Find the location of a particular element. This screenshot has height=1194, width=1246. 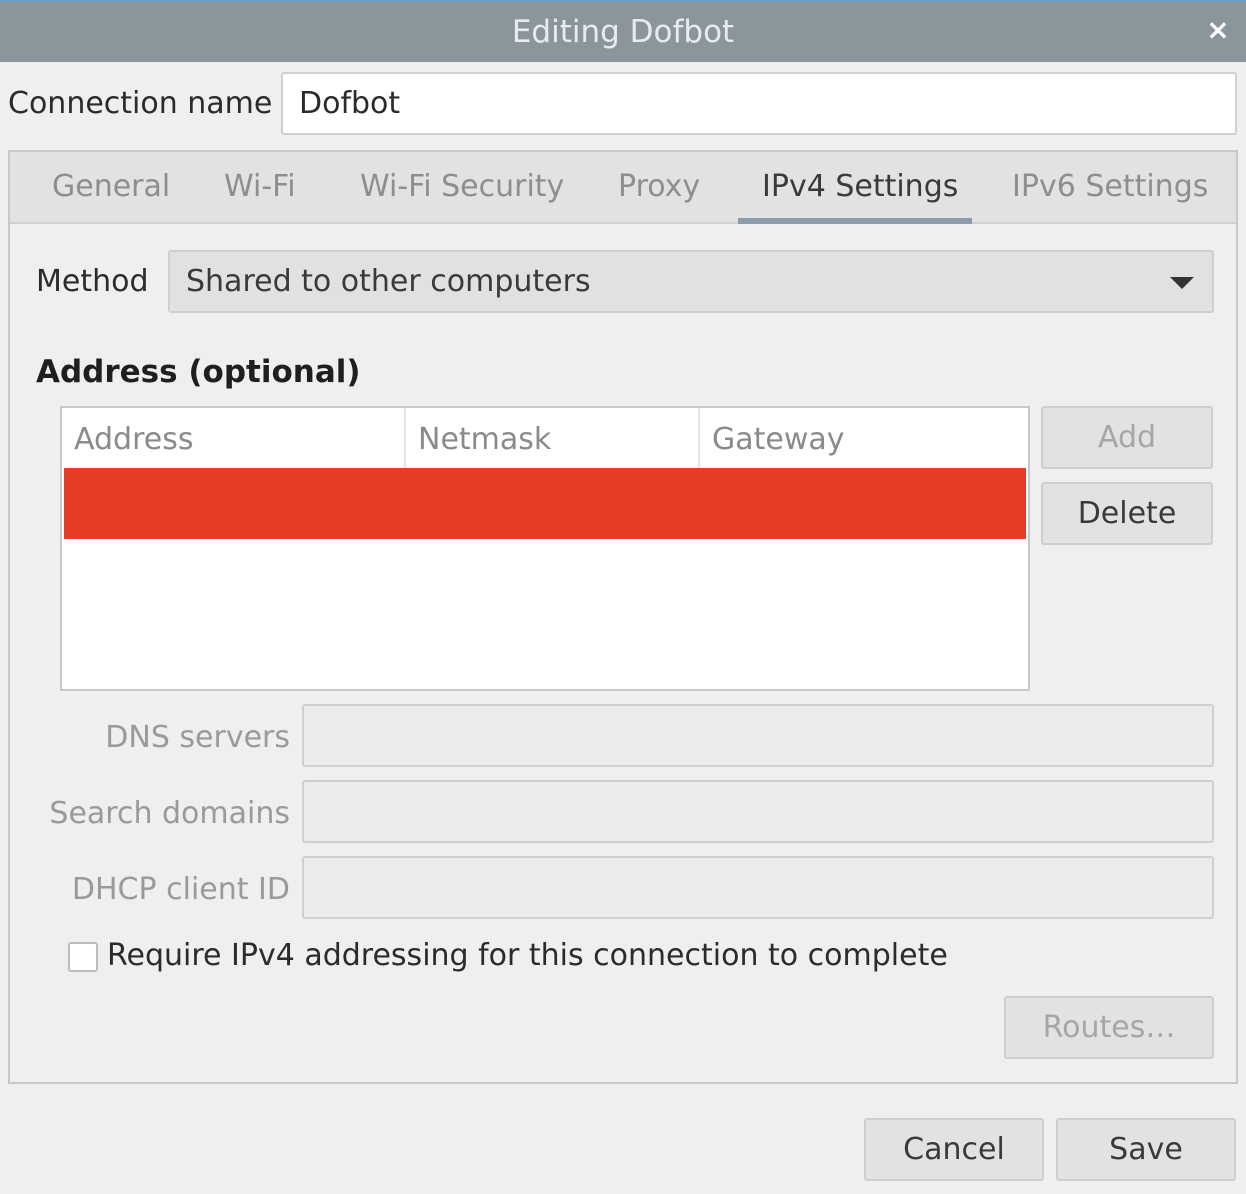

dhcp-client-id-label: DHCP client ID is located at coordinates (180, 889).